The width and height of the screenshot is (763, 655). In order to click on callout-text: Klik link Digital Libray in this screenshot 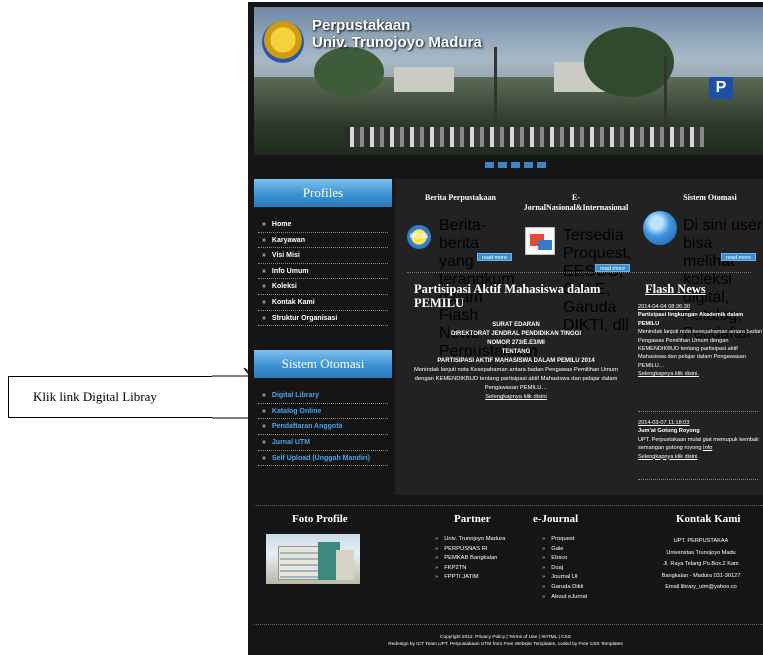, I will do `click(95, 396)`.